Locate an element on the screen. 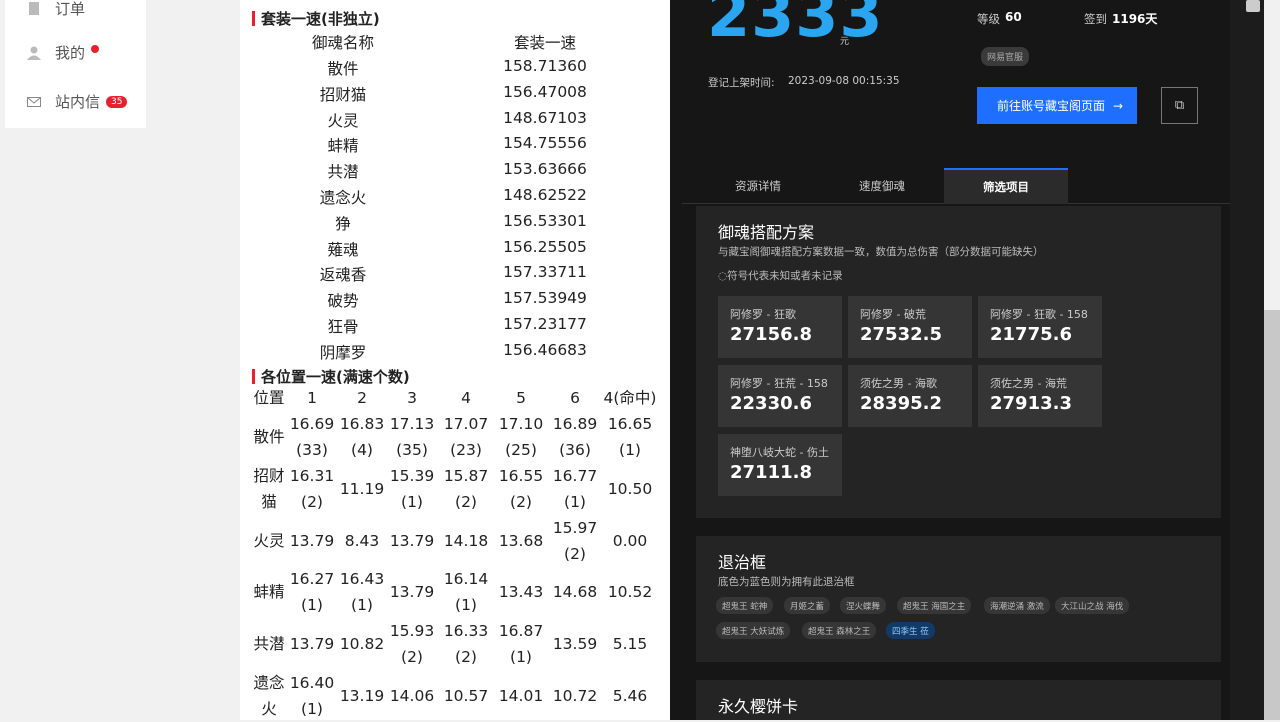 Image resolution: width=1280 pixels, height=722 pixels. tab-label: 筛选项目 is located at coordinates (1006, 187).